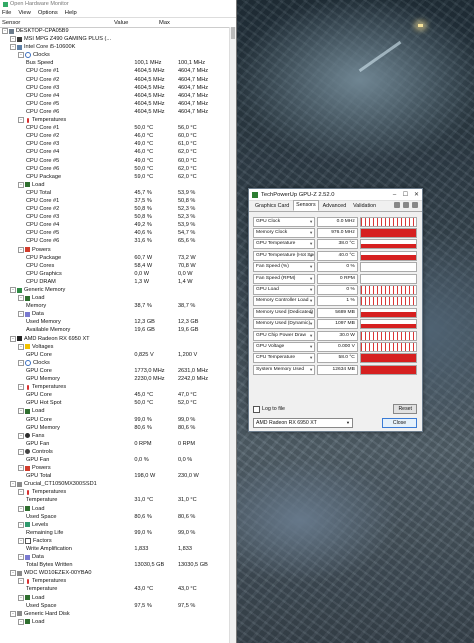 The height and width of the screenshot is (643, 474). What do you see at coordinates (118, 460) in the screenshot?
I see `sensor-row: GPU Fan 0,0 % 0,0 %` at bounding box center [118, 460].